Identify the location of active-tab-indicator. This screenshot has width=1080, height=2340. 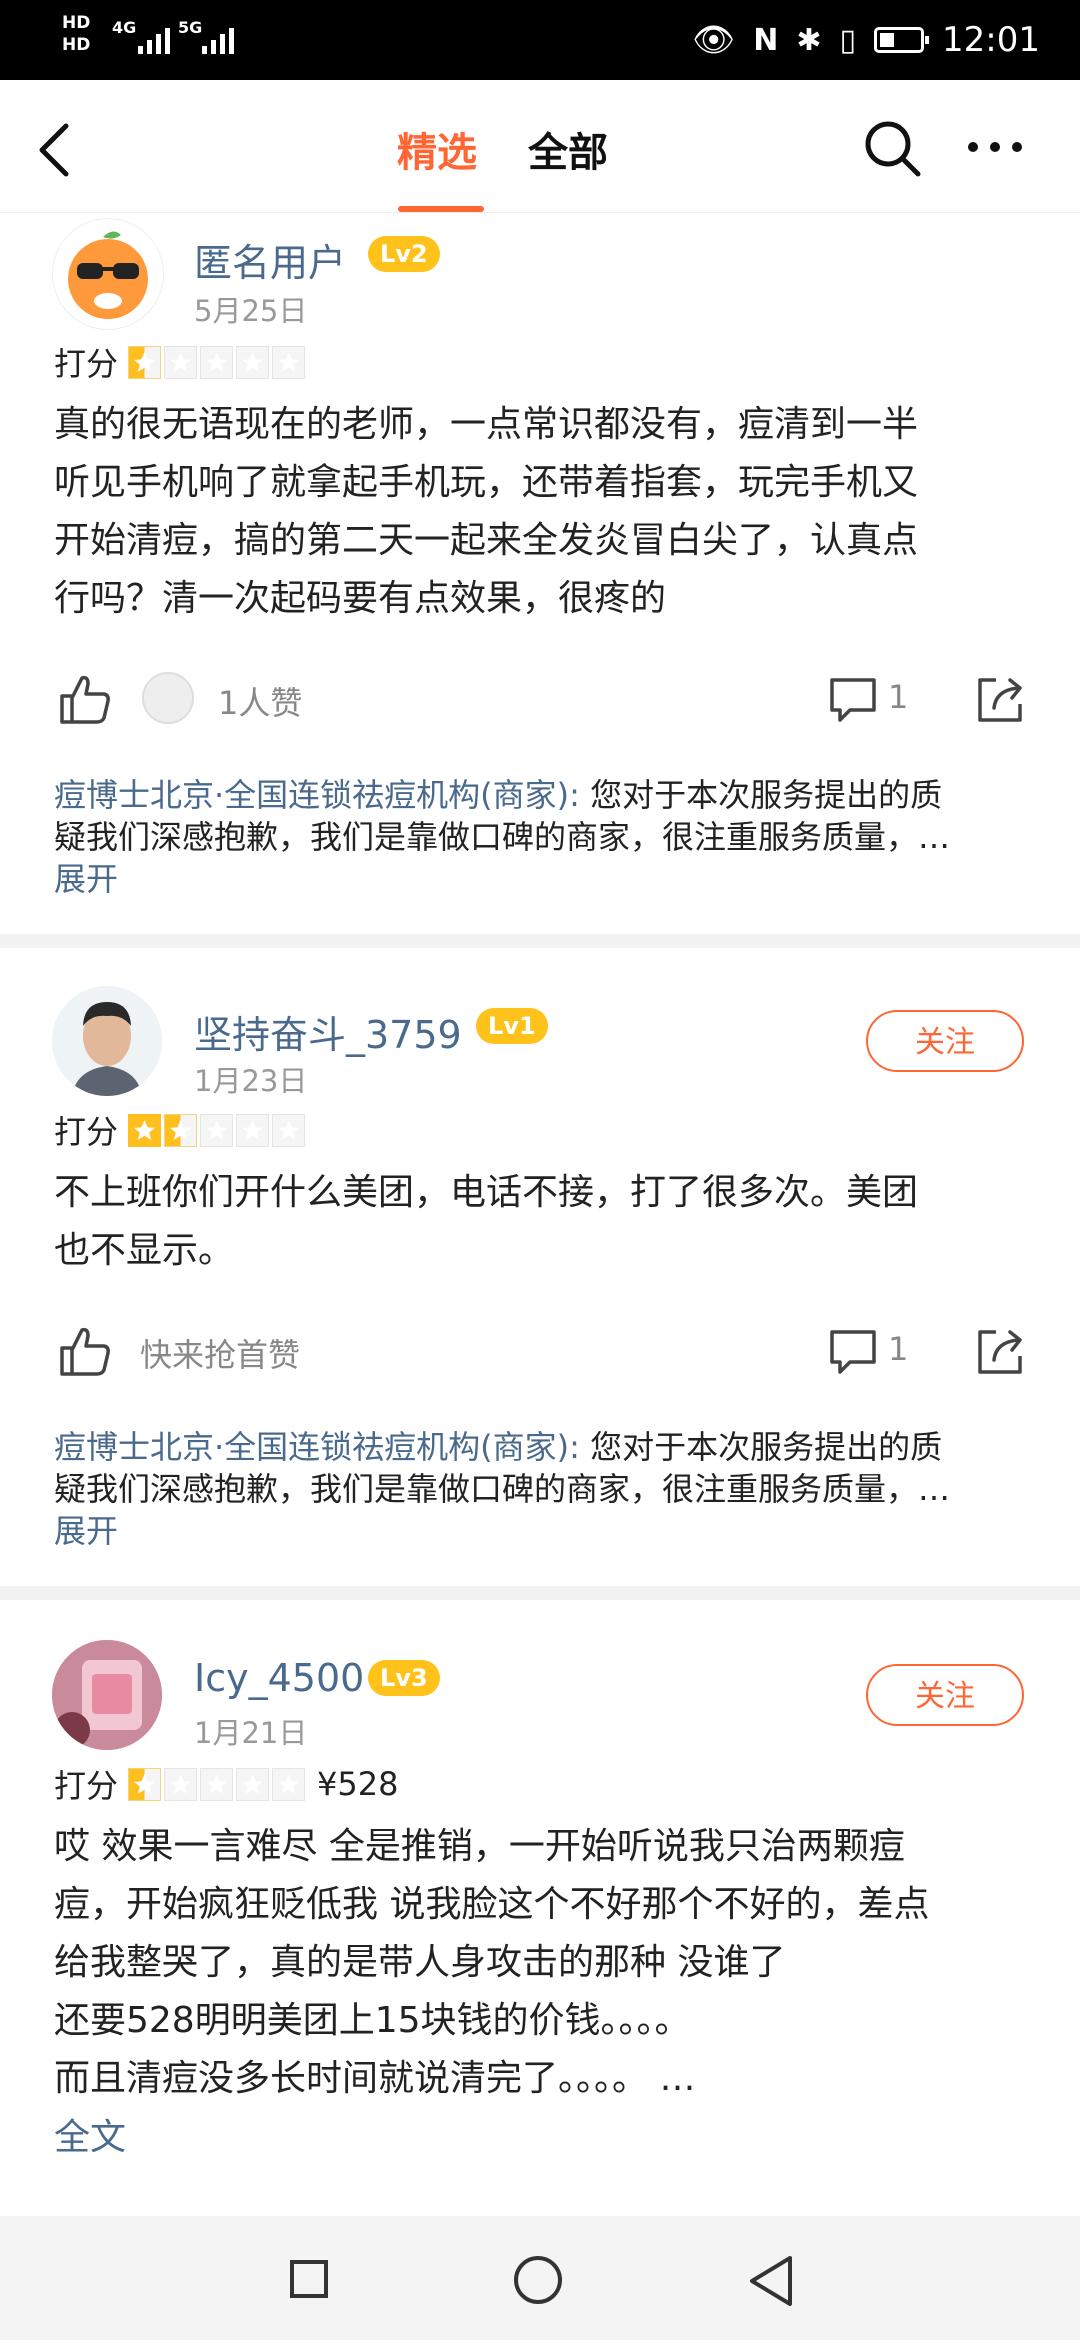
(441, 209).